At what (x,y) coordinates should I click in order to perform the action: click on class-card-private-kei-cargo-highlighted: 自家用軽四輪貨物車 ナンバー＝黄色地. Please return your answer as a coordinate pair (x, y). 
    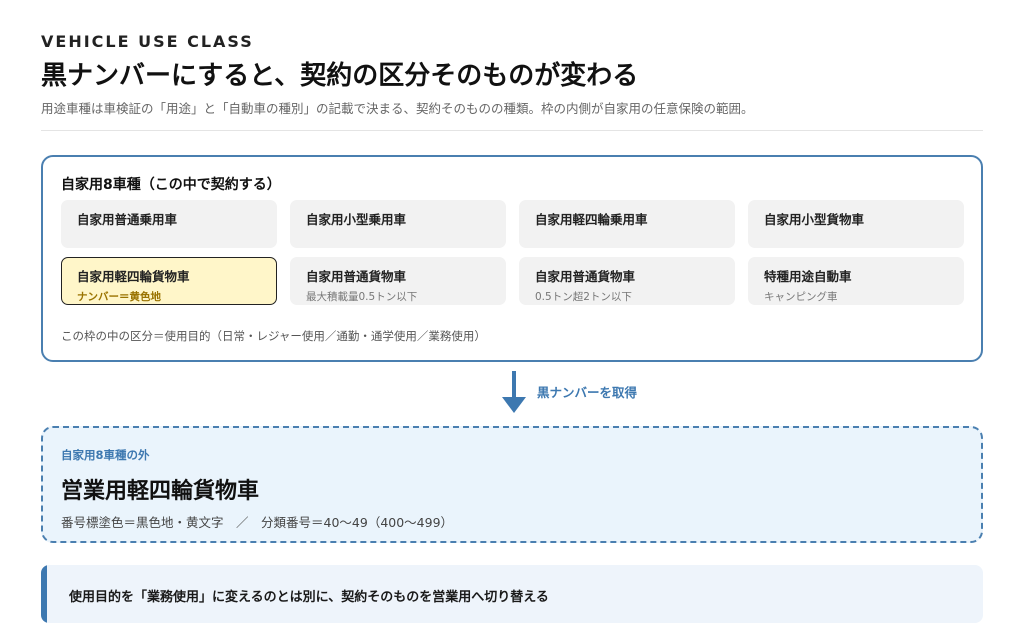
    Looking at the image, I should click on (169, 281).